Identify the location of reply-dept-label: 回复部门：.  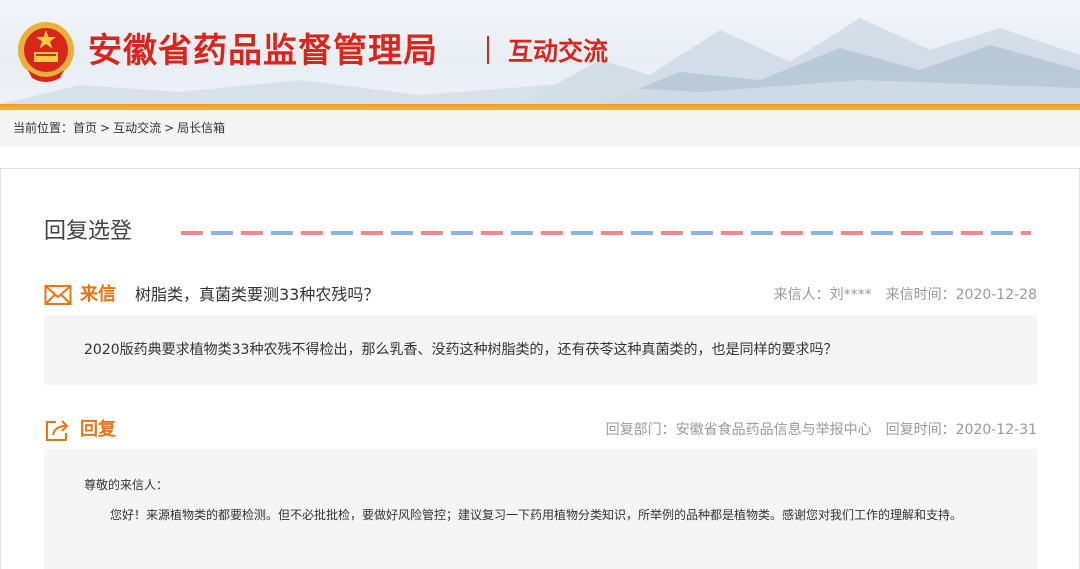
(640, 430).